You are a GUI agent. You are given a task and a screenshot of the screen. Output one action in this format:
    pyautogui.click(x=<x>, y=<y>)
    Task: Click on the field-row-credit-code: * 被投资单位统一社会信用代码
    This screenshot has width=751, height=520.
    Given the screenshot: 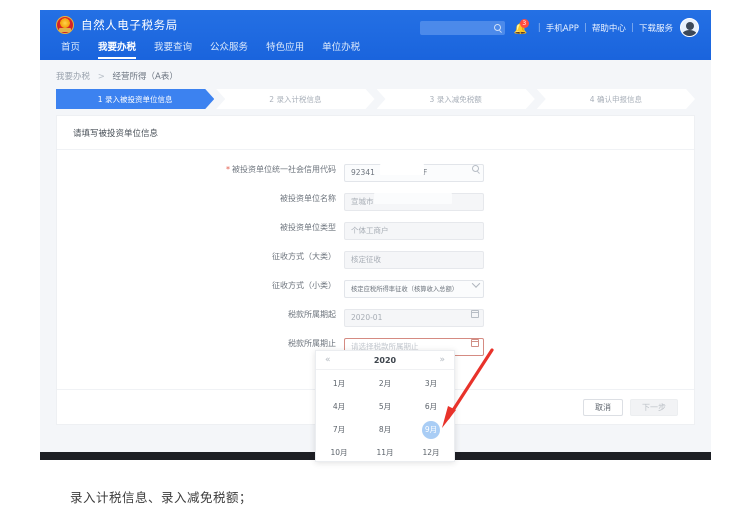 What is the action you would take?
    pyautogui.click(x=375, y=170)
    